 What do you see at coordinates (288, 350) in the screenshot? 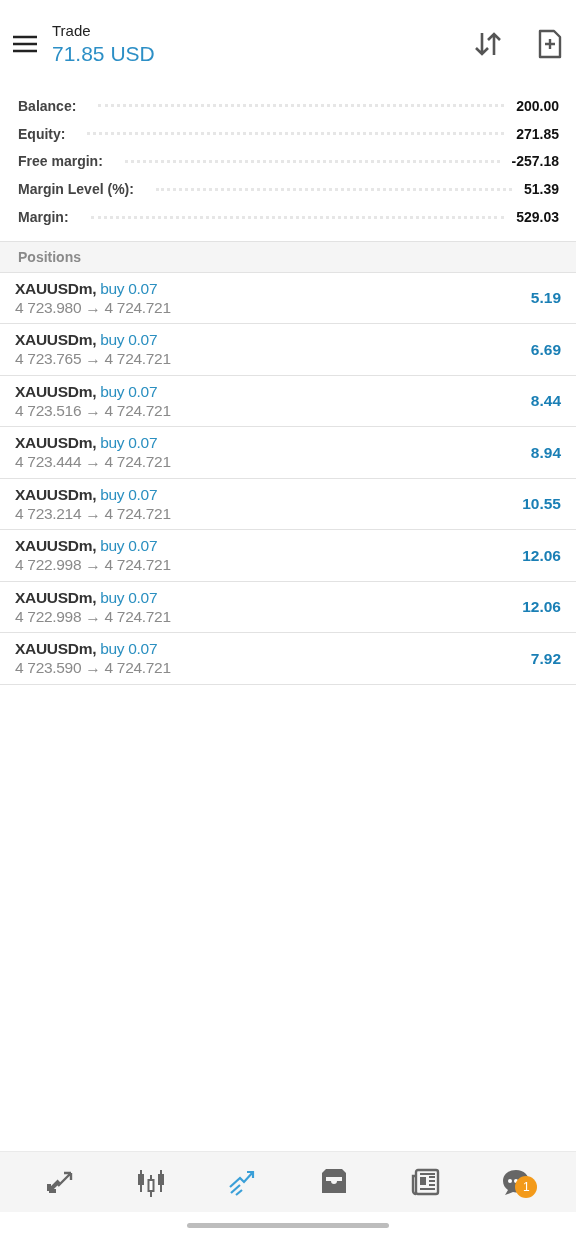
I see `position-row: XAUUSDm, buy 0.07 4 723.765 → 4 724.721 6.69` at bounding box center [288, 350].